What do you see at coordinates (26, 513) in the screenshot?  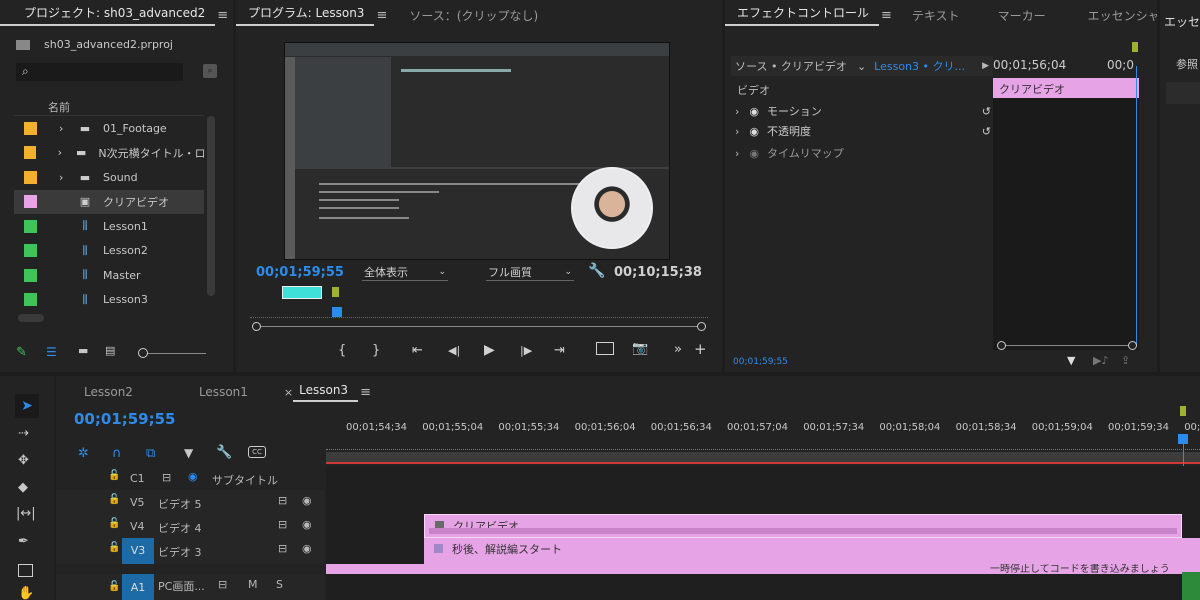 I see `slip-tool-icon: |↔|` at bounding box center [26, 513].